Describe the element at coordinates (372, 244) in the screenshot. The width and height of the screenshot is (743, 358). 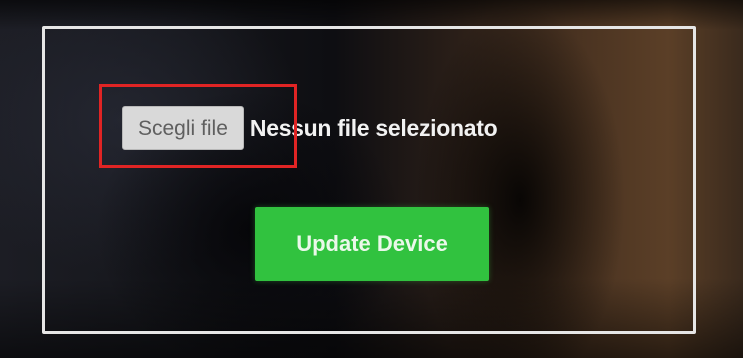
I see `update-device-button: Update Device` at that location.